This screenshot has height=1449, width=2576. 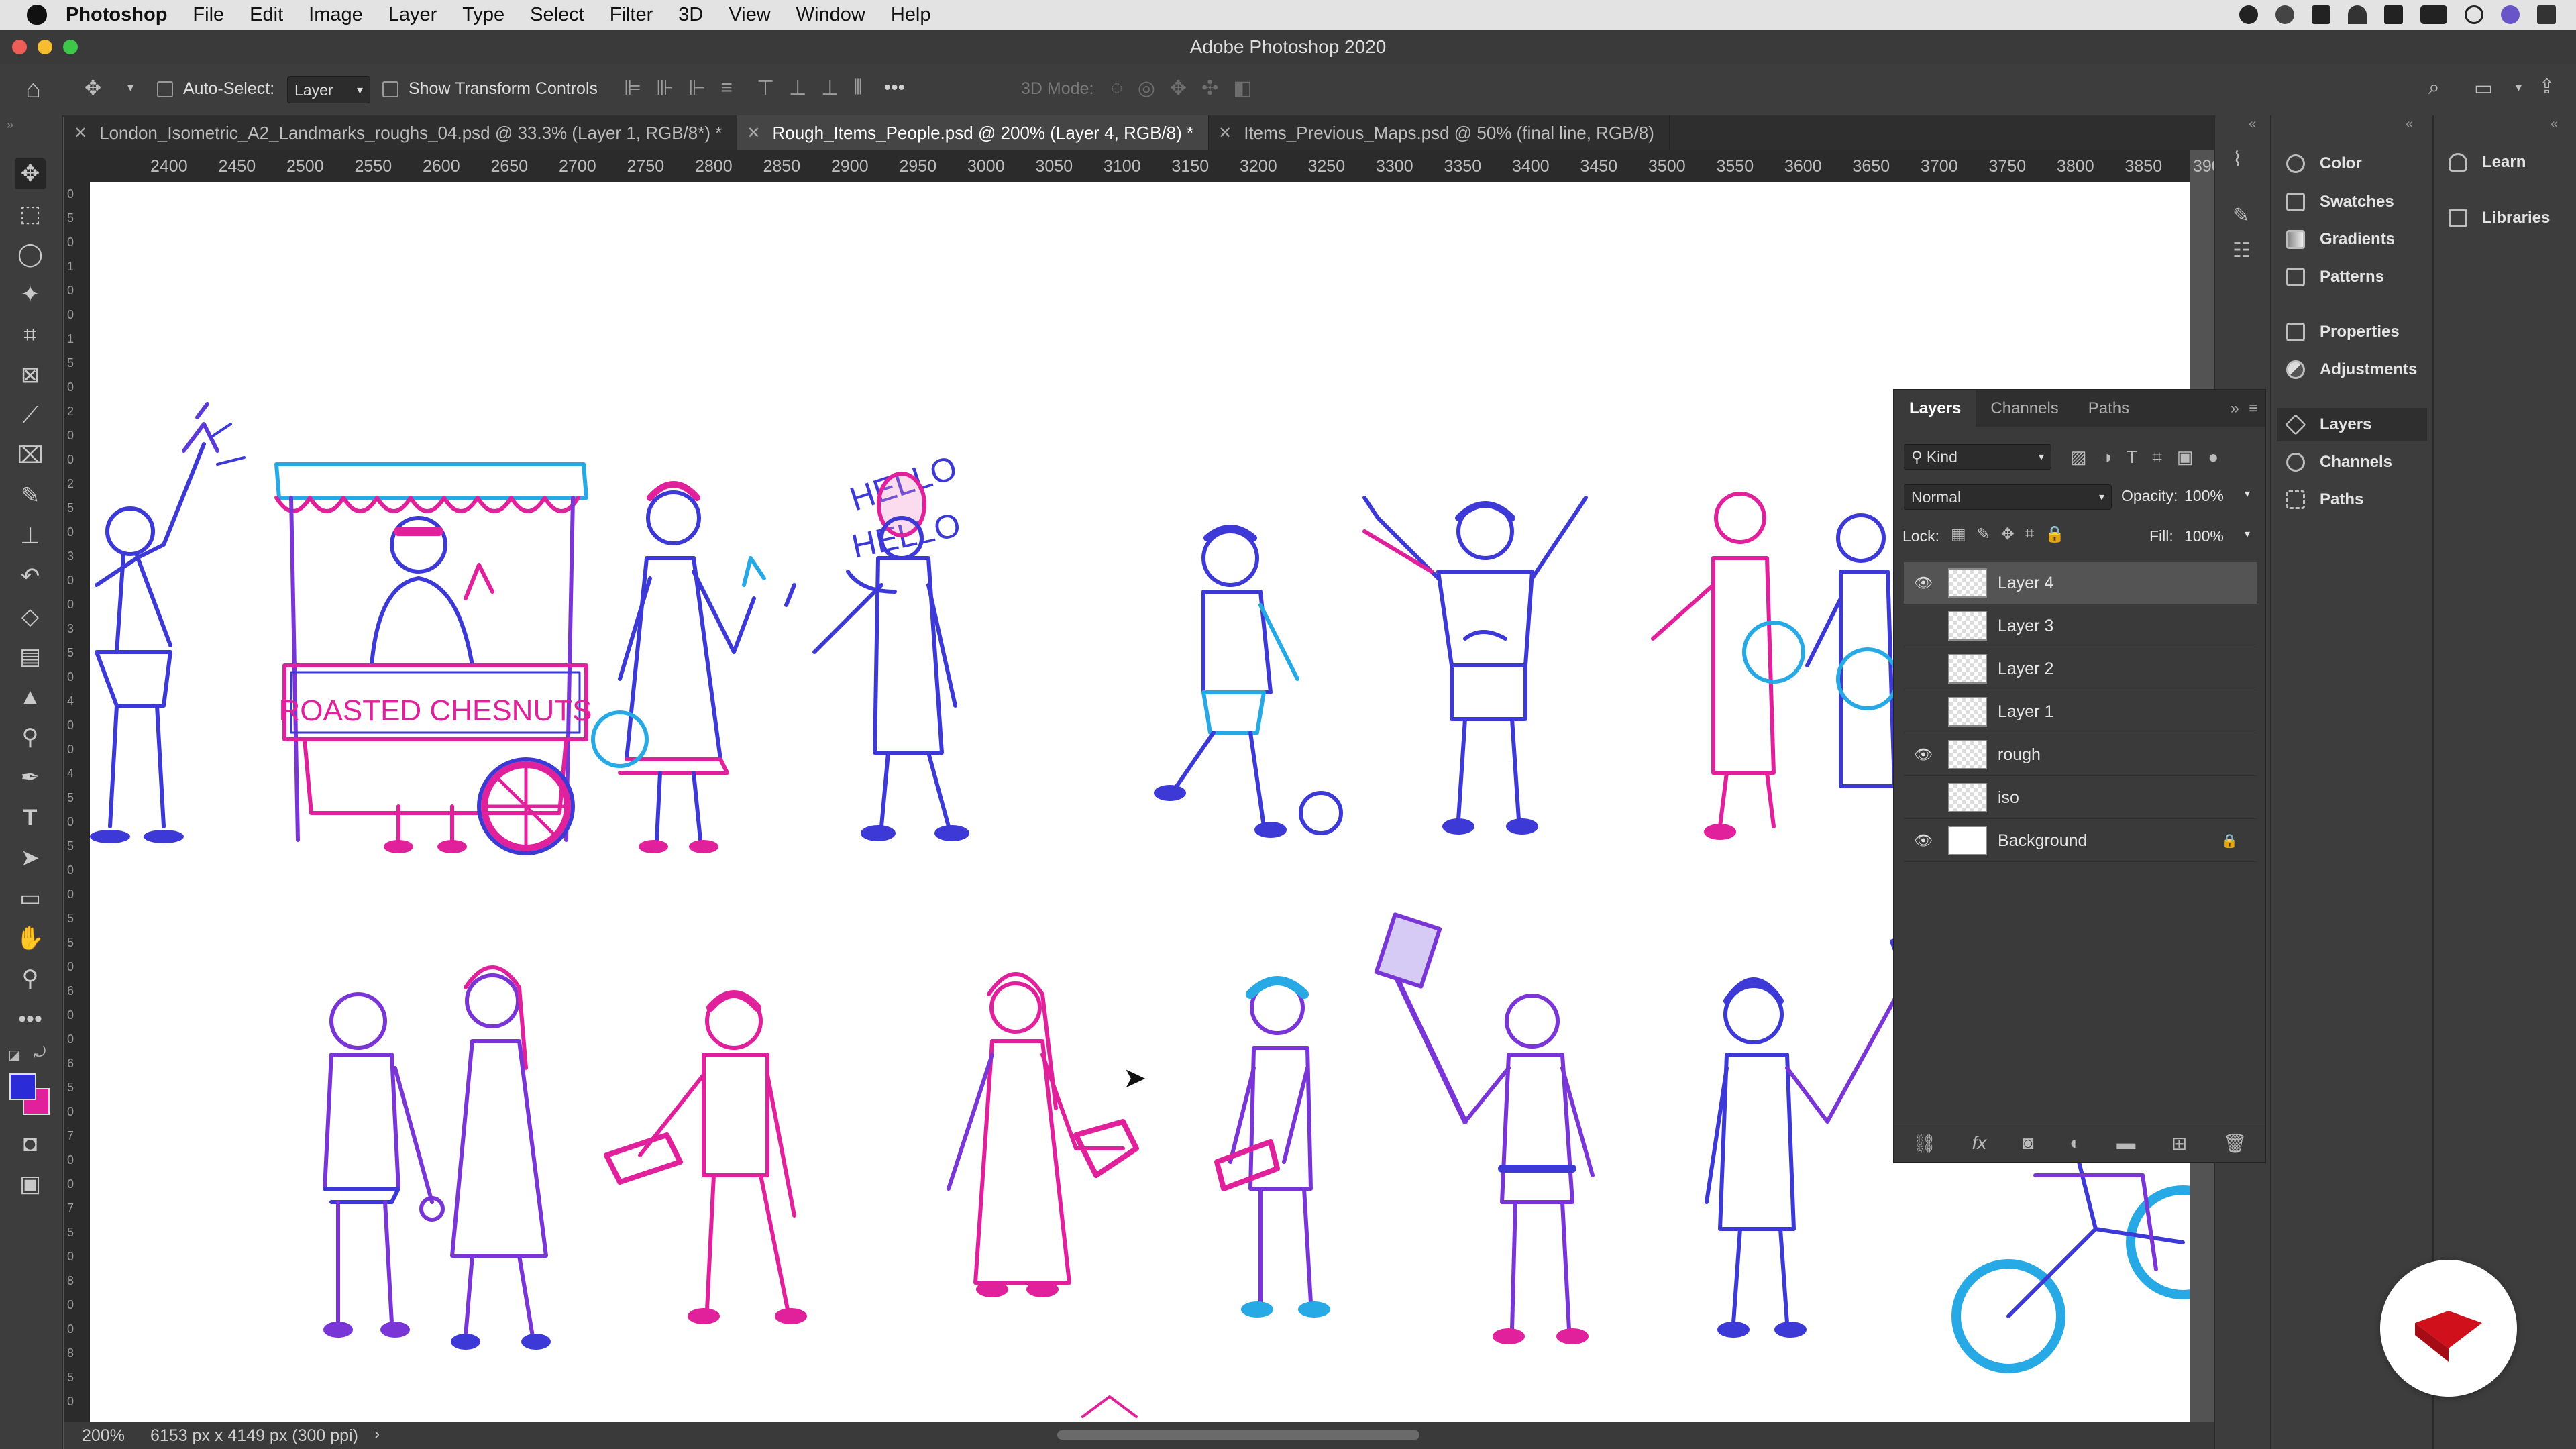 I want to click on panel-channels: Channels, so click(x=2339, y=462).